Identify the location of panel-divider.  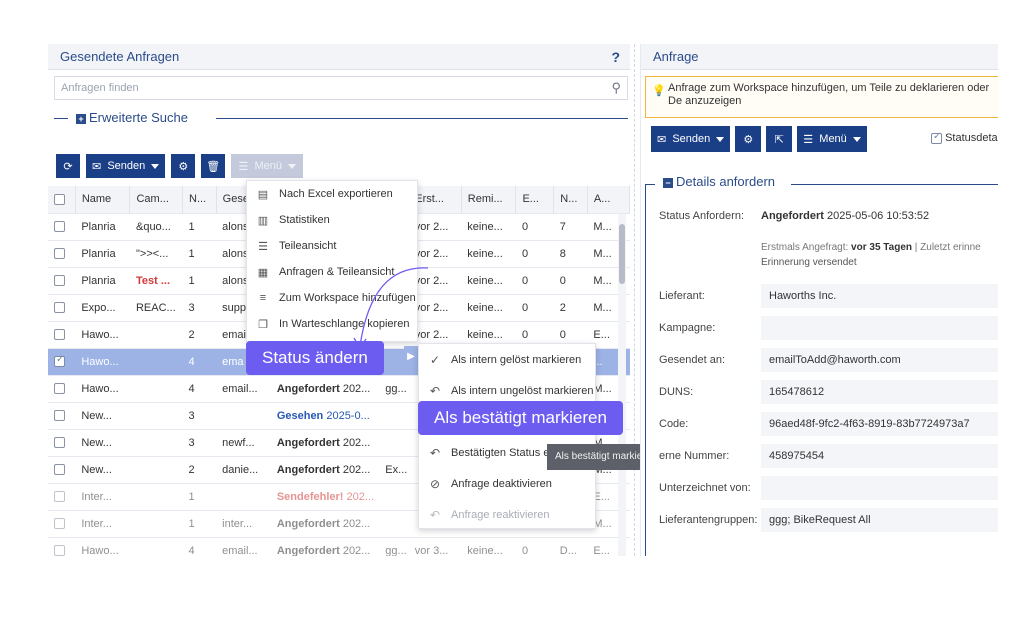
(635, 300).